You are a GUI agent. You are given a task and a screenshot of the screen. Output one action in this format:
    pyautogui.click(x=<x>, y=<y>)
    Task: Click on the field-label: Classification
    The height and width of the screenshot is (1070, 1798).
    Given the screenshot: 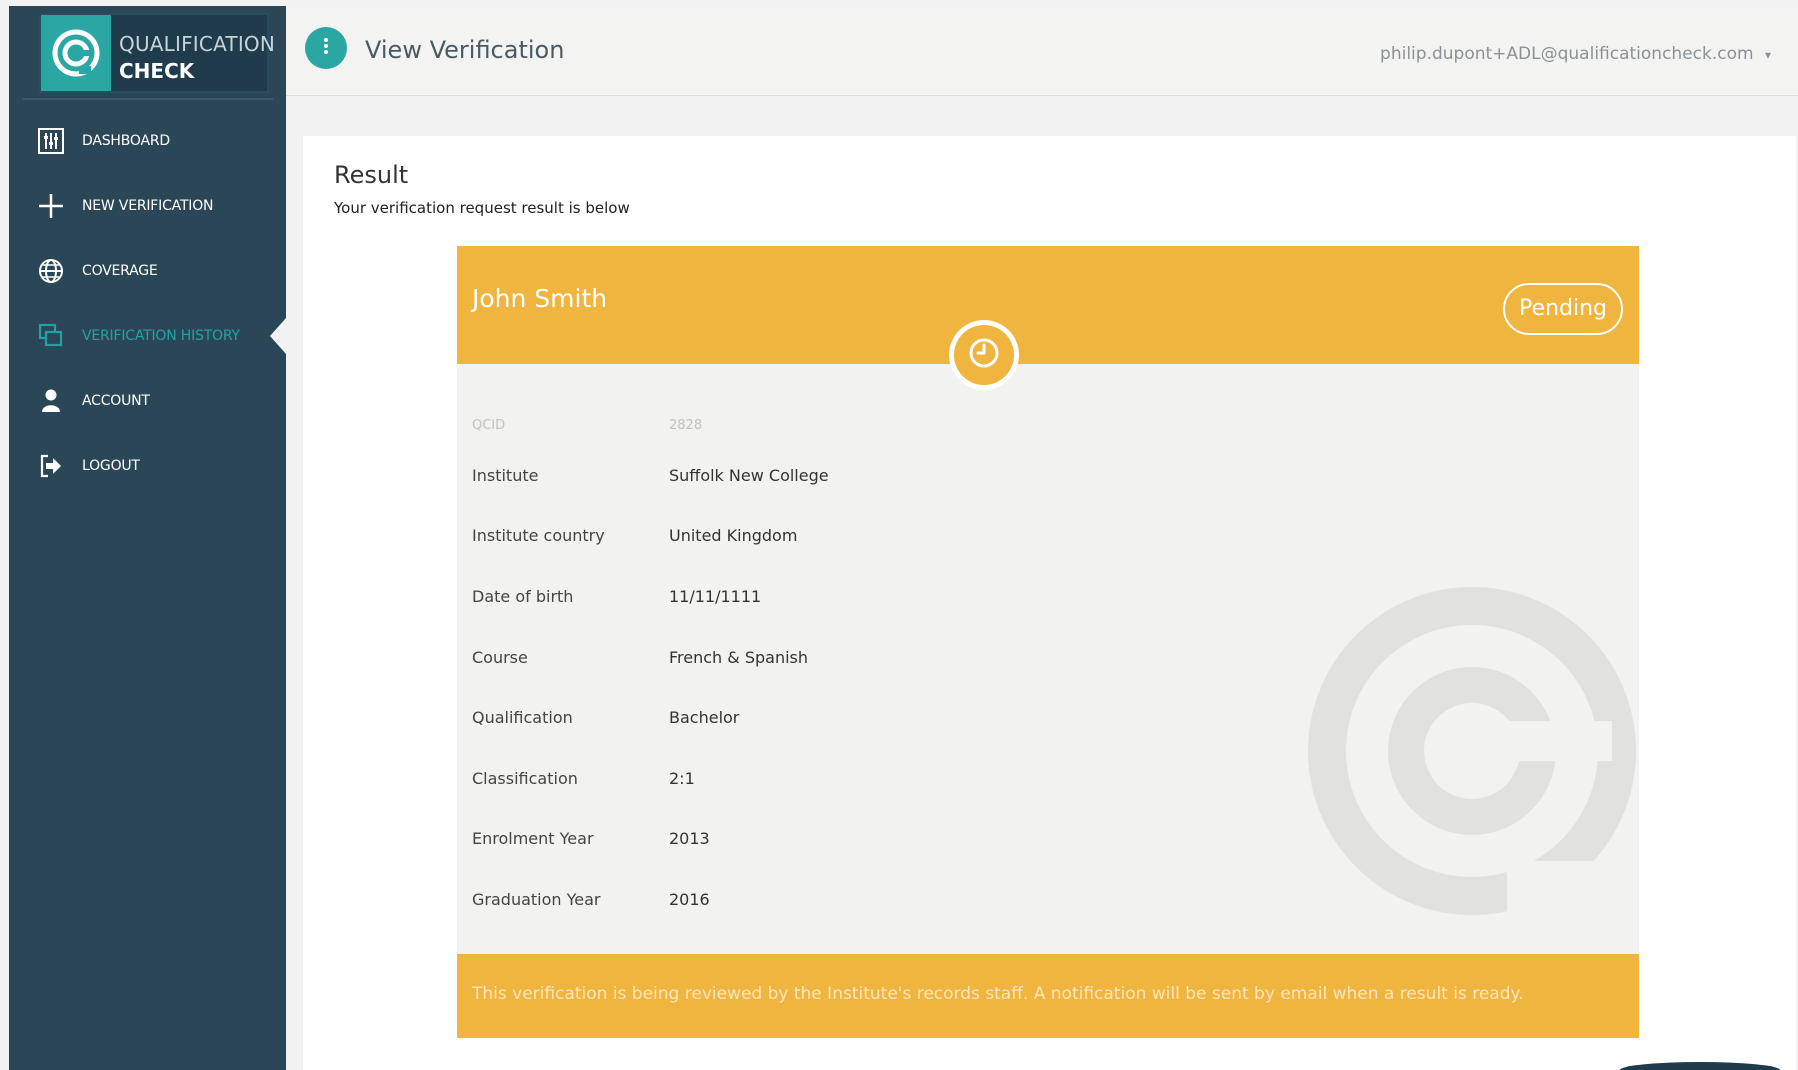 What is the action you would take?
    pyautogui.click(x=525, y=778)
    